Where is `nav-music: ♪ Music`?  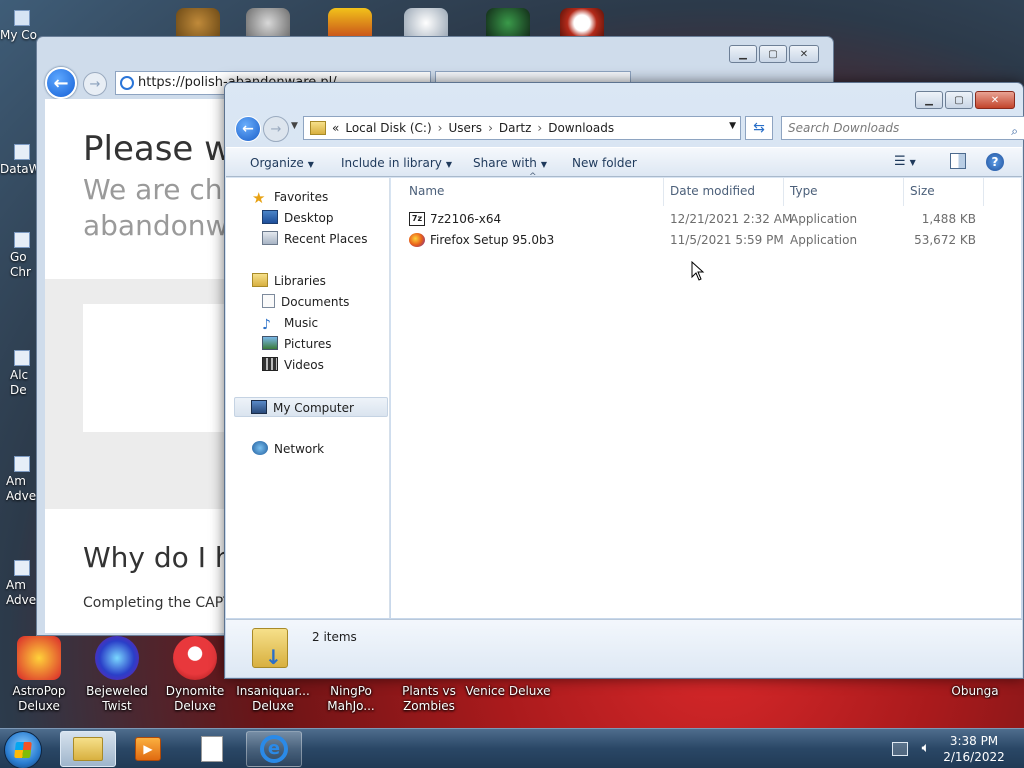 nav-music: ♪ Music is located at coordinates (290, 323).